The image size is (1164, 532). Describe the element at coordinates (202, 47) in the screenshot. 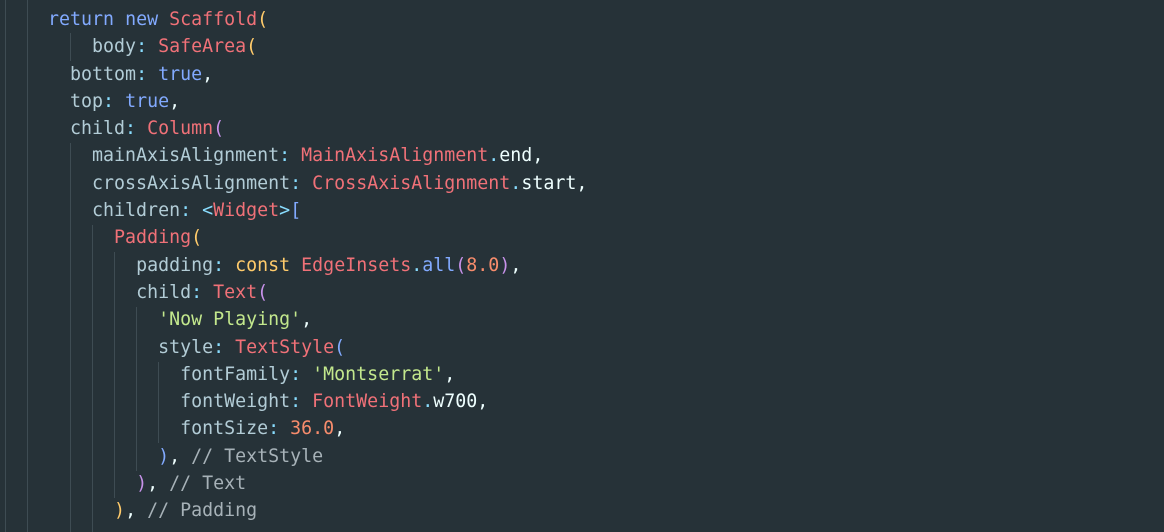

I see `code-token: SafeArea` at that location.